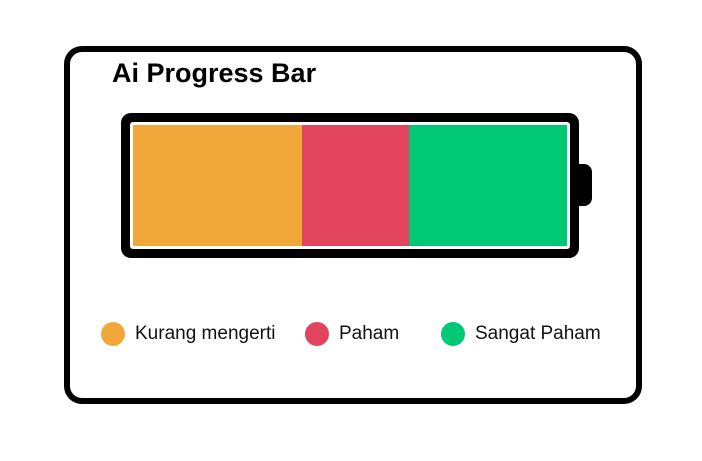  Describe the element at coordinates (538, 333) in the screenshot. I see `legend-label: Sangat Paham` at that location.